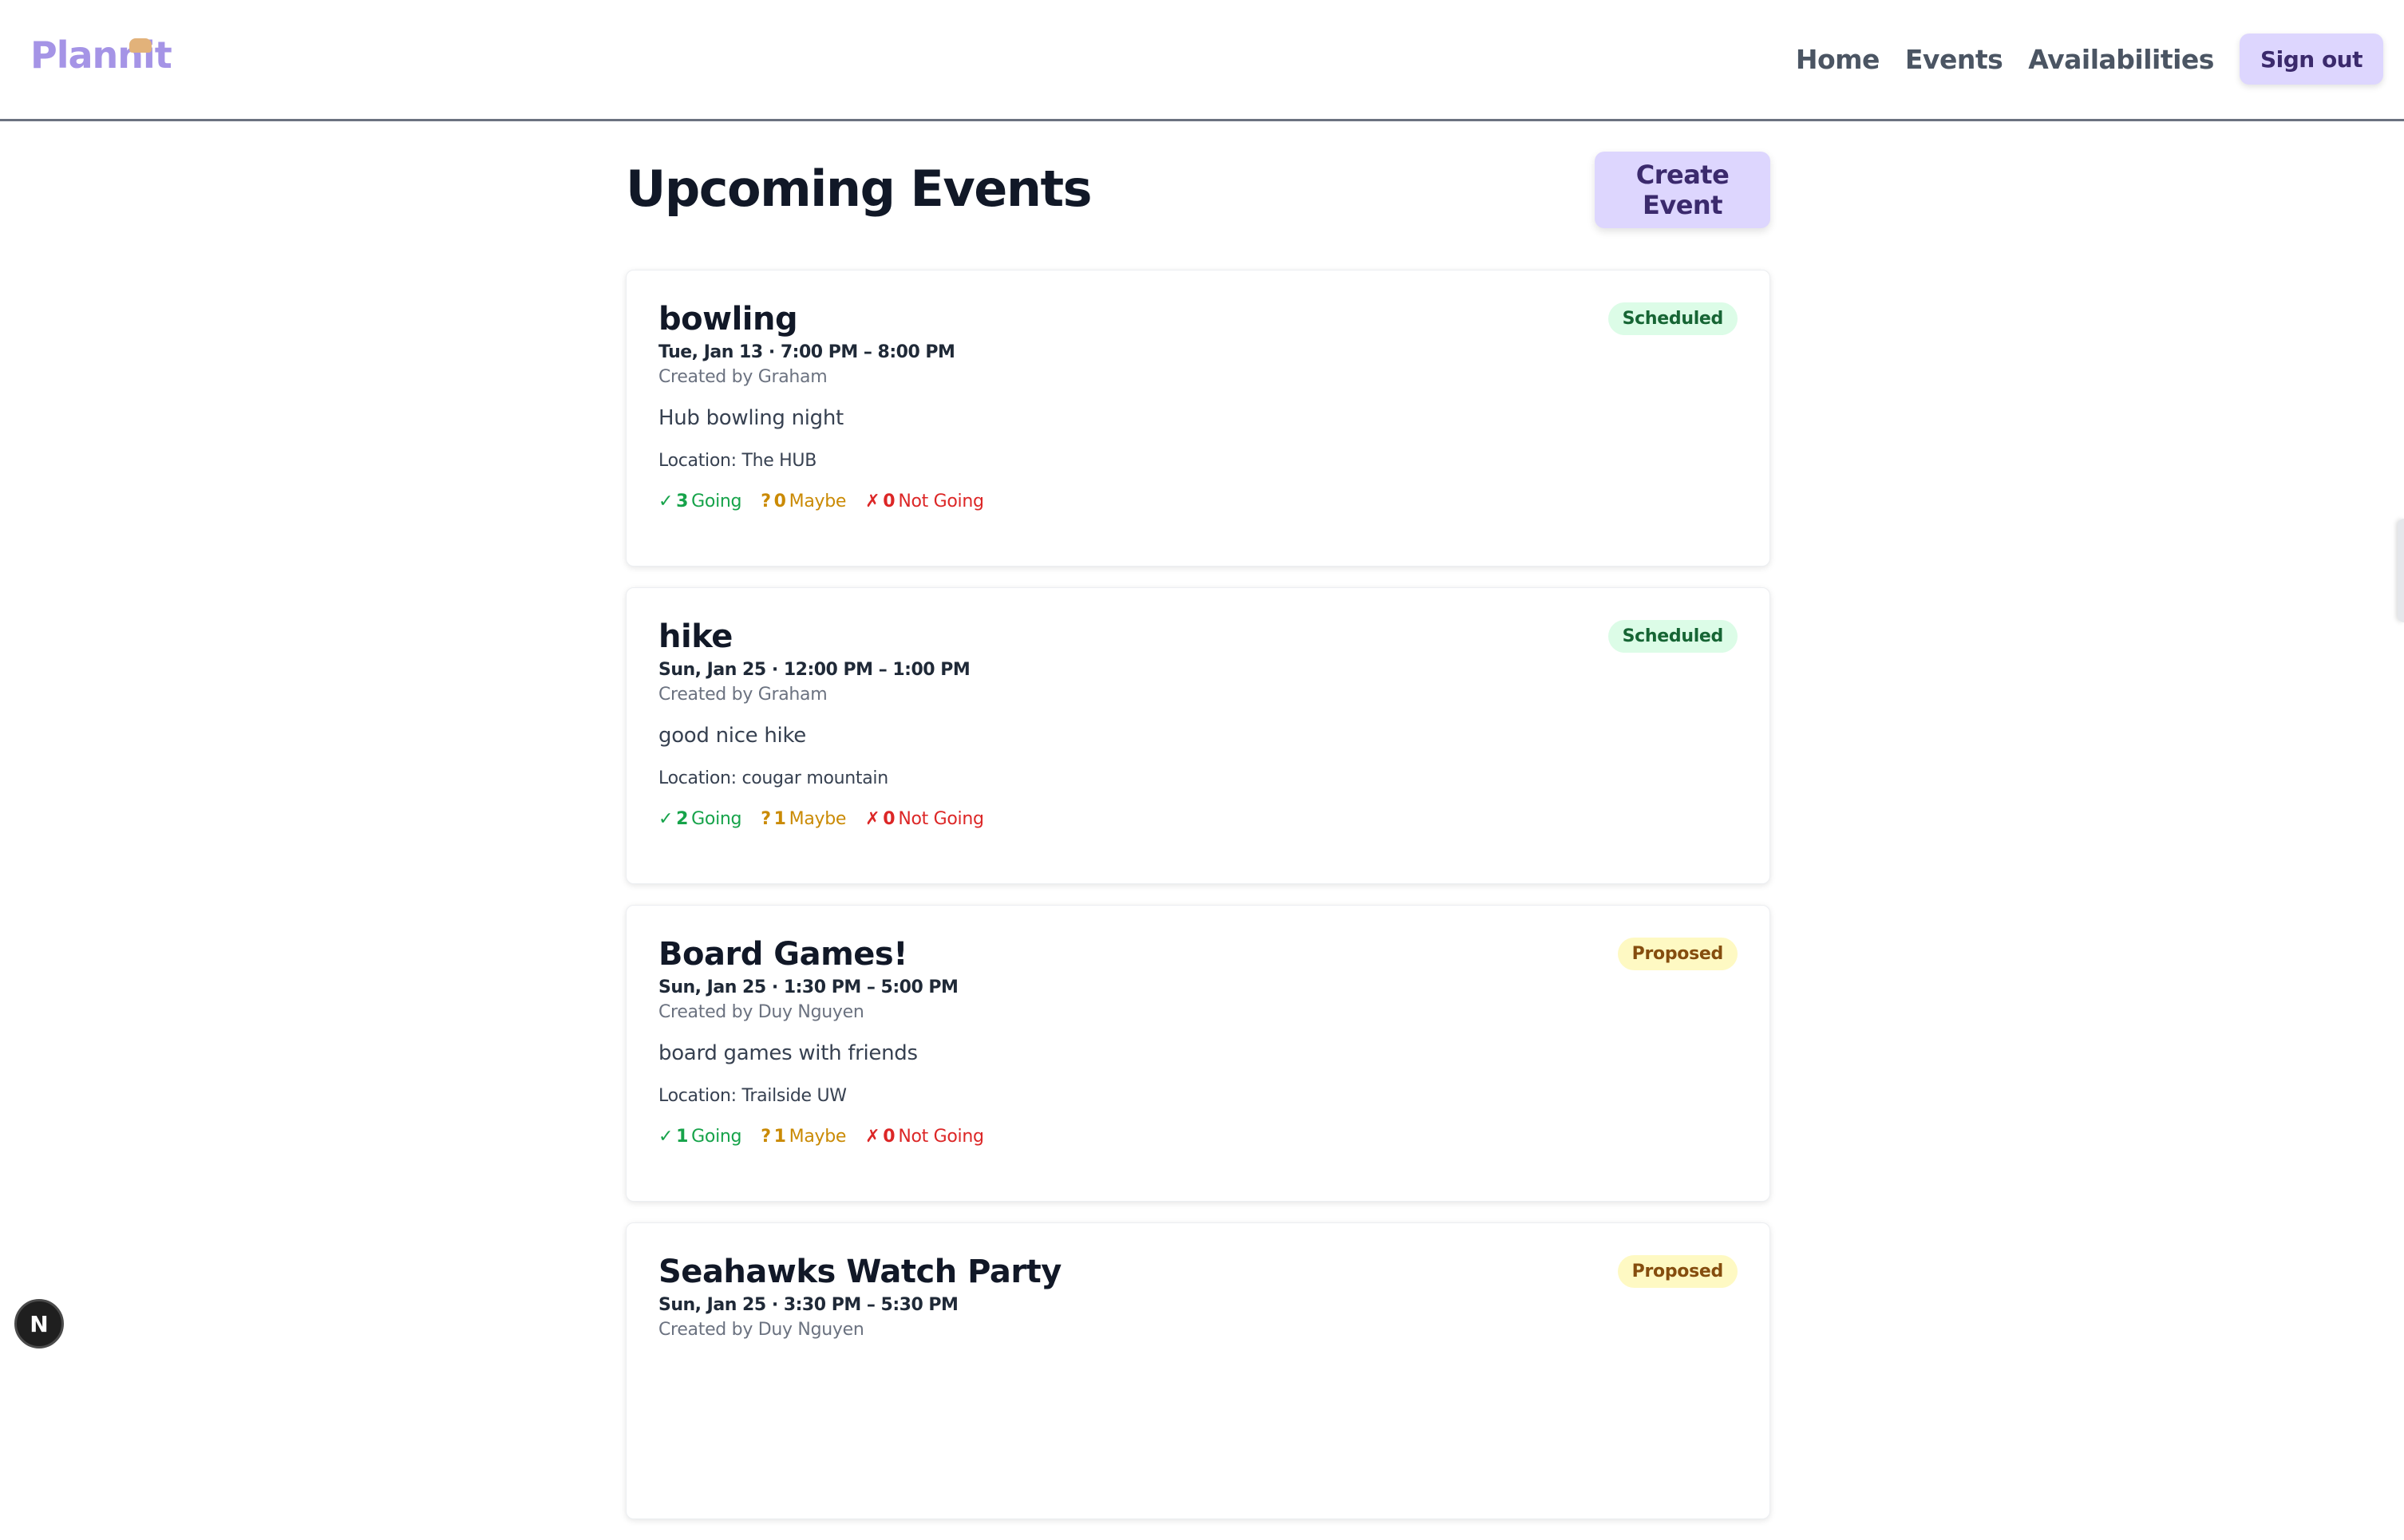 The height and width of the screenshot is (1540, 2404). Describe the element at coordinates (1682, 190) in the screenshot. I see `create-event-button: Create Event` at that location.